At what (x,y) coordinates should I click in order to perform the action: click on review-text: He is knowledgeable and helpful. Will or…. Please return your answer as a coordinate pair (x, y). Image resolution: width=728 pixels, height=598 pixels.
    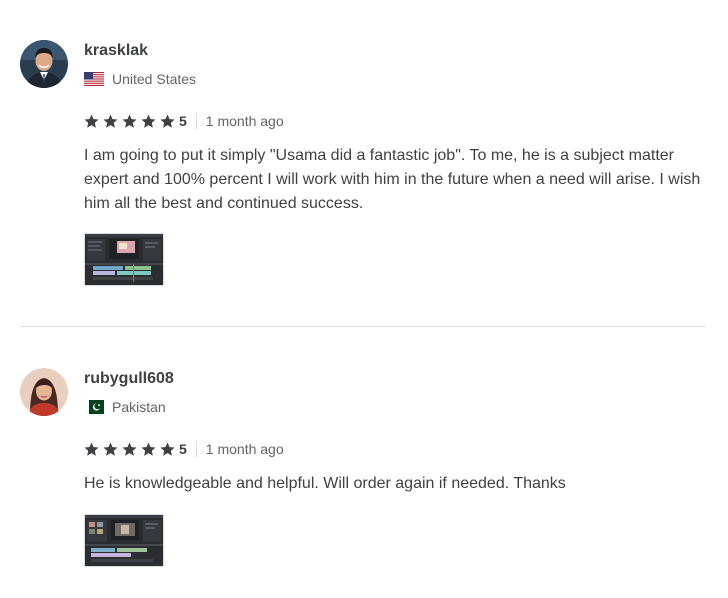
    Looking at the image, I should click on (325, 483).